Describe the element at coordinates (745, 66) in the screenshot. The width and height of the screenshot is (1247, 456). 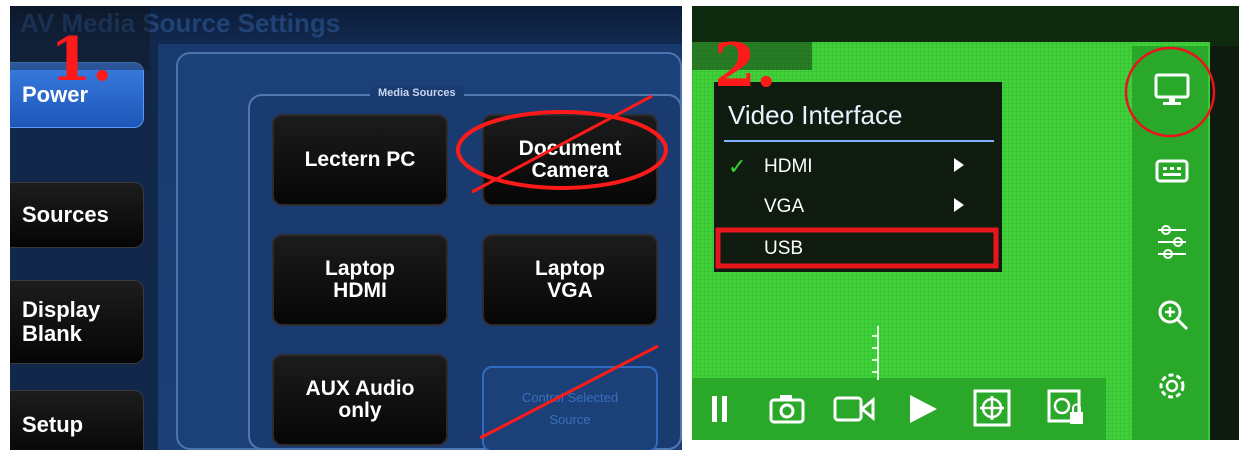
I see `step-number-label: 2.` at that location.